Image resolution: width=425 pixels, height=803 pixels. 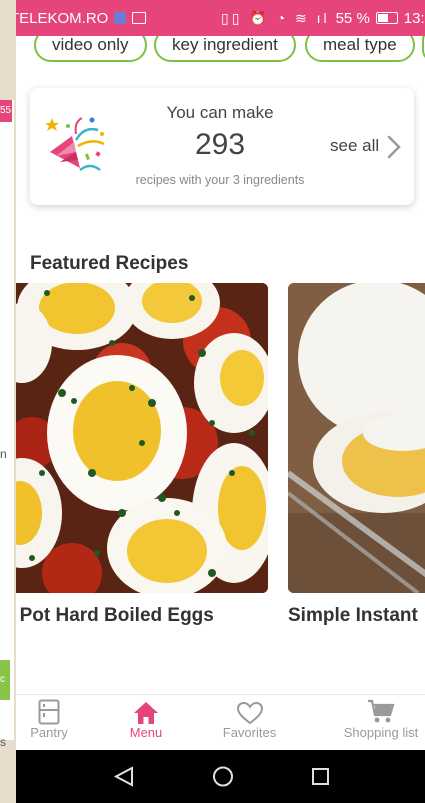 I want to click on tab-shopping-list: Shopping list, so click(x=379, y=723).